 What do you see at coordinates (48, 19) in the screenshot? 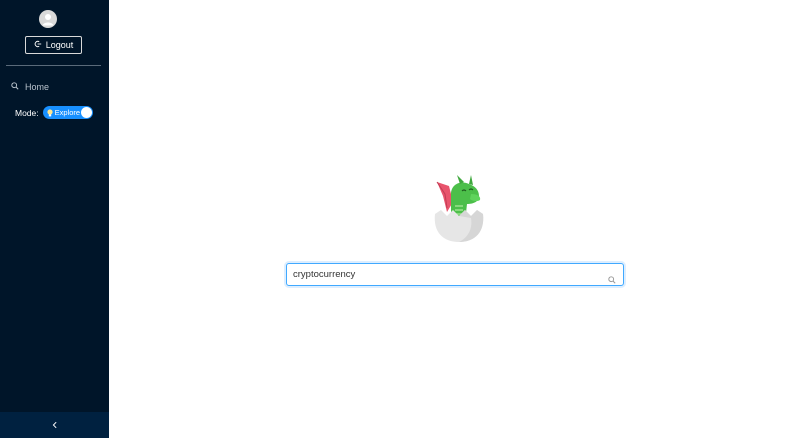
I see `user-avatar-icon` at bounding box center [48, 19].